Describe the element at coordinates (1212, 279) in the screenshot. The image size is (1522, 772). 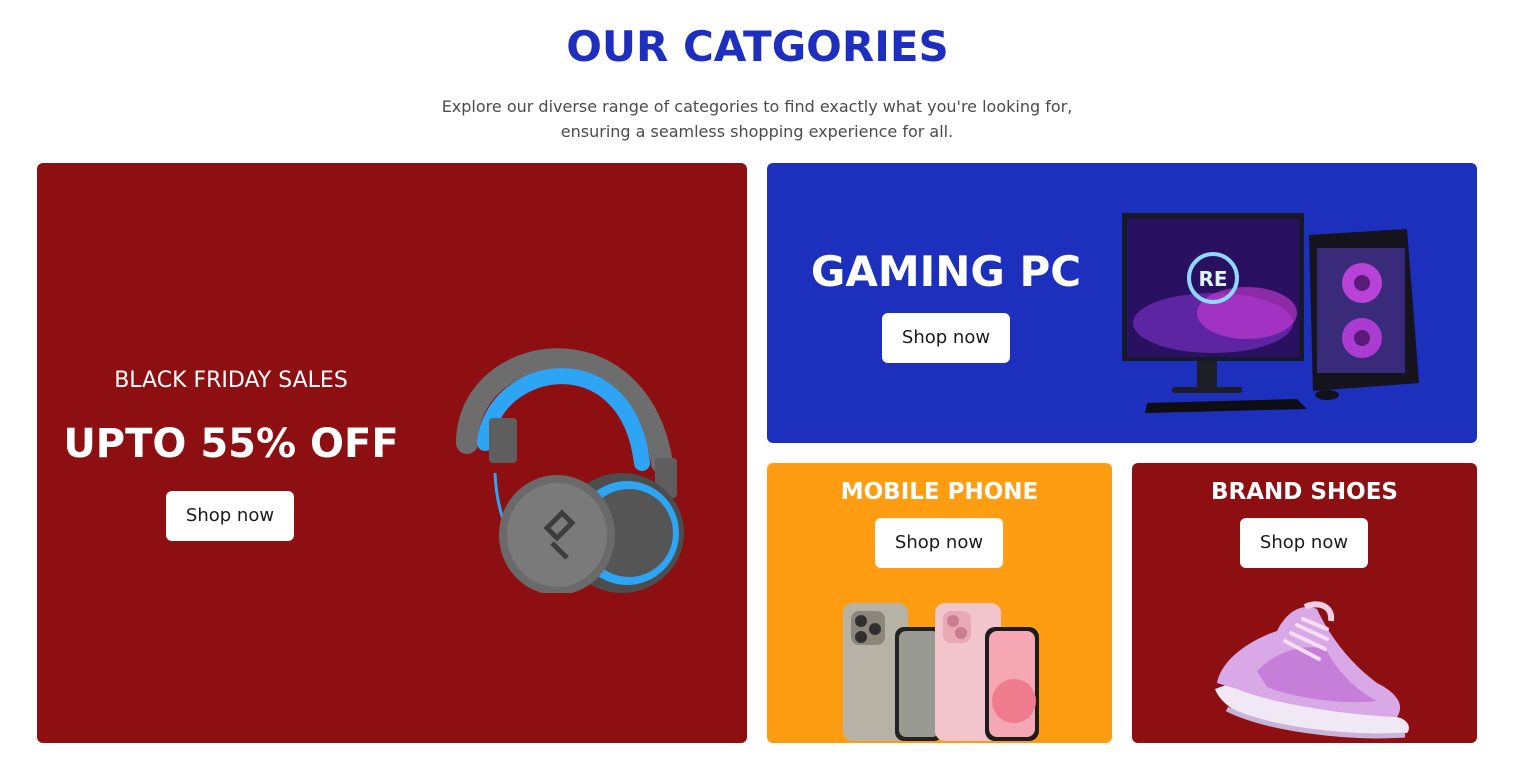
I see `svg-text: RE` at that location.